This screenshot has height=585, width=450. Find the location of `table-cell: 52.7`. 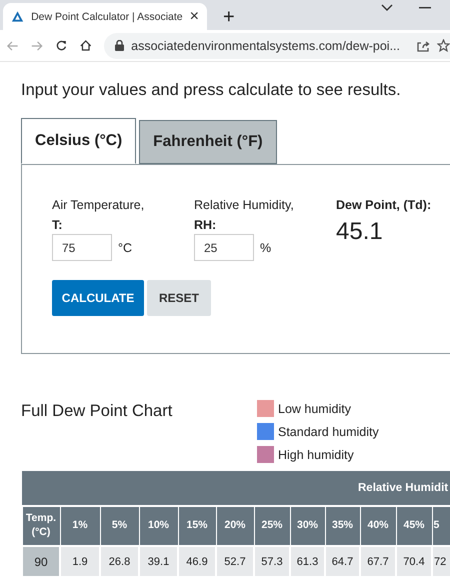

table-cell: 52.7 is located at coordinates (235, 561).